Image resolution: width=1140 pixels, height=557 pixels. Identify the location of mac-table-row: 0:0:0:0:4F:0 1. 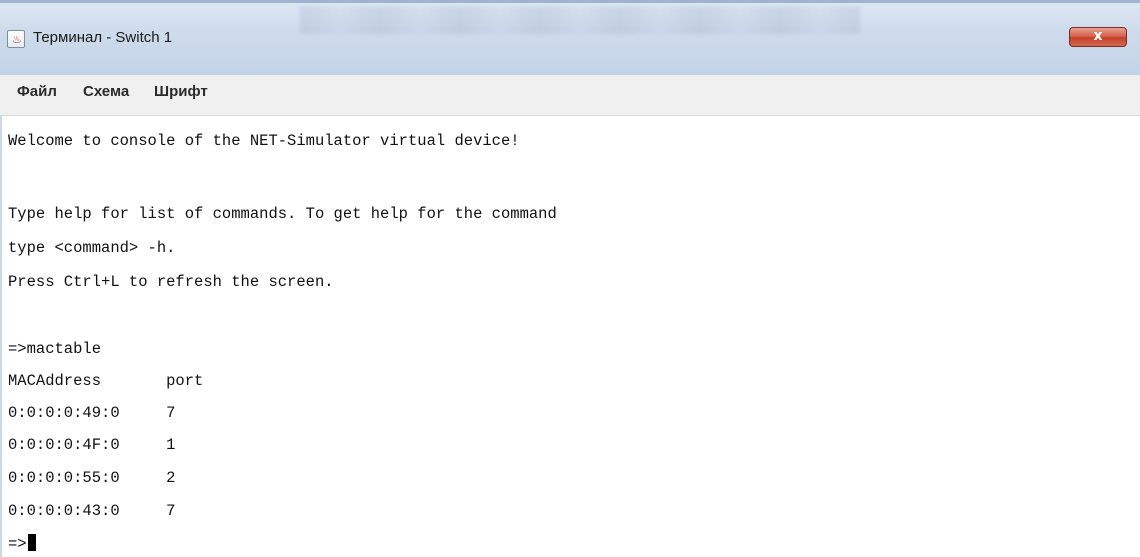
(92, 445).